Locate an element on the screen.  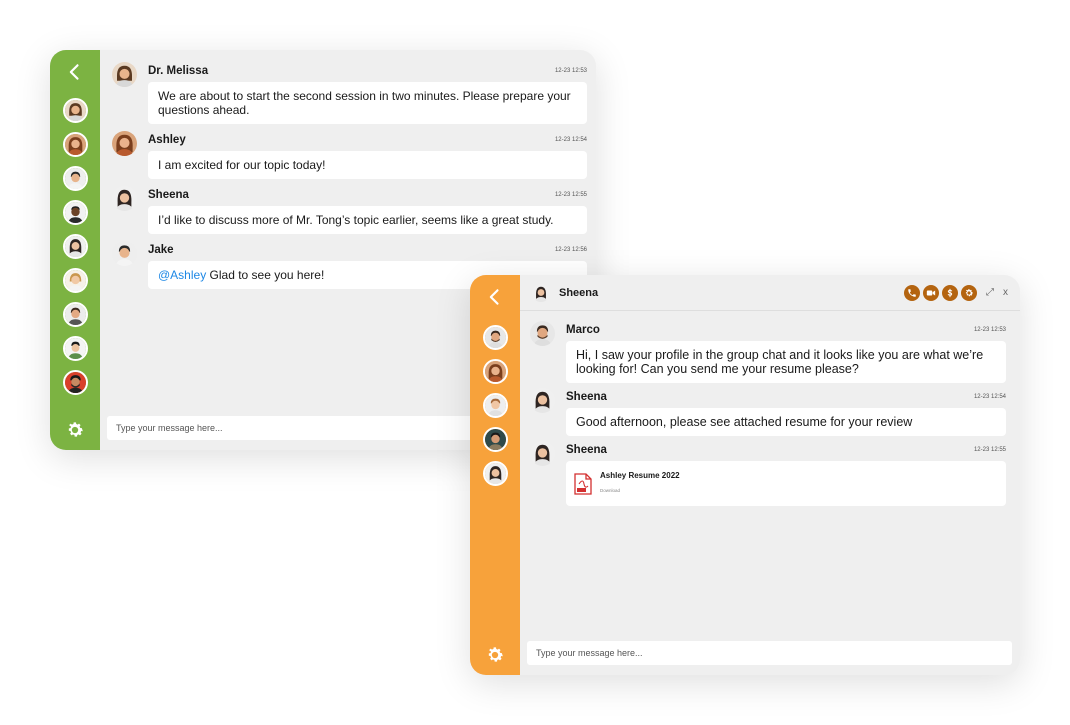
chat-header: Sheena ⤢ x is located at coordinates (770, 293).